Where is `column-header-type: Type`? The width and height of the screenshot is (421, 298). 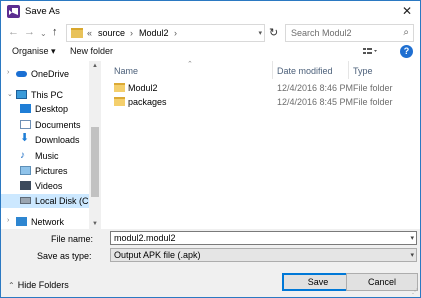
column-header-type: Type is located at coordinates (363, 71).